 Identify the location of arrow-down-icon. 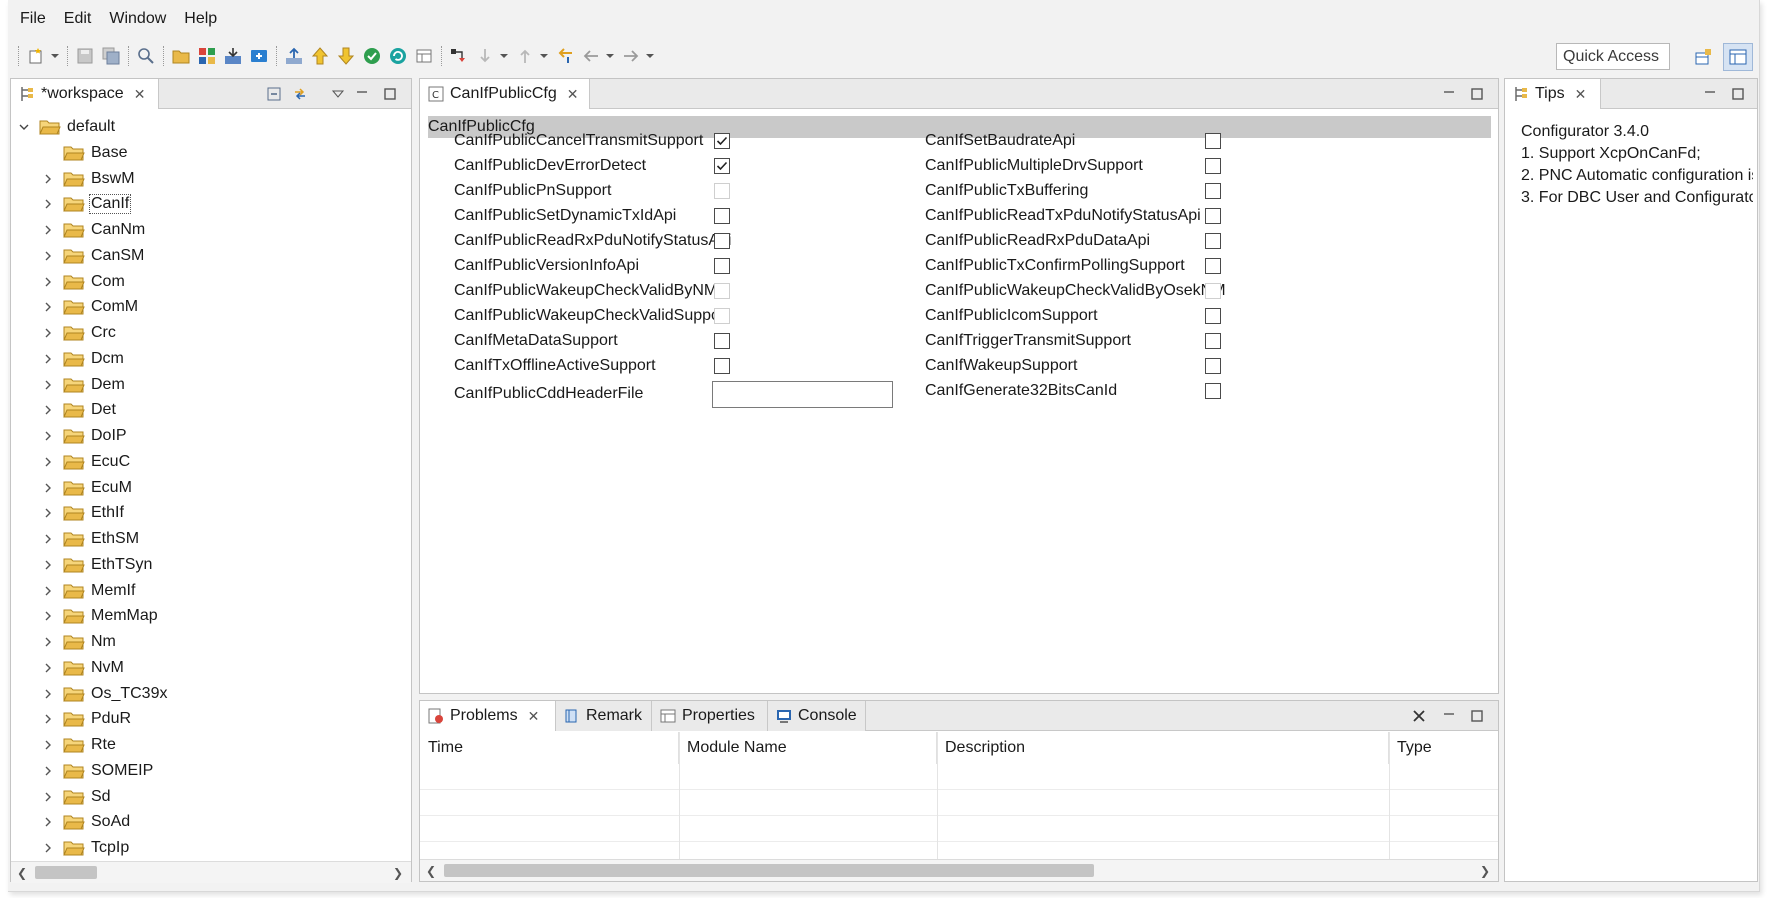
(346, 56).